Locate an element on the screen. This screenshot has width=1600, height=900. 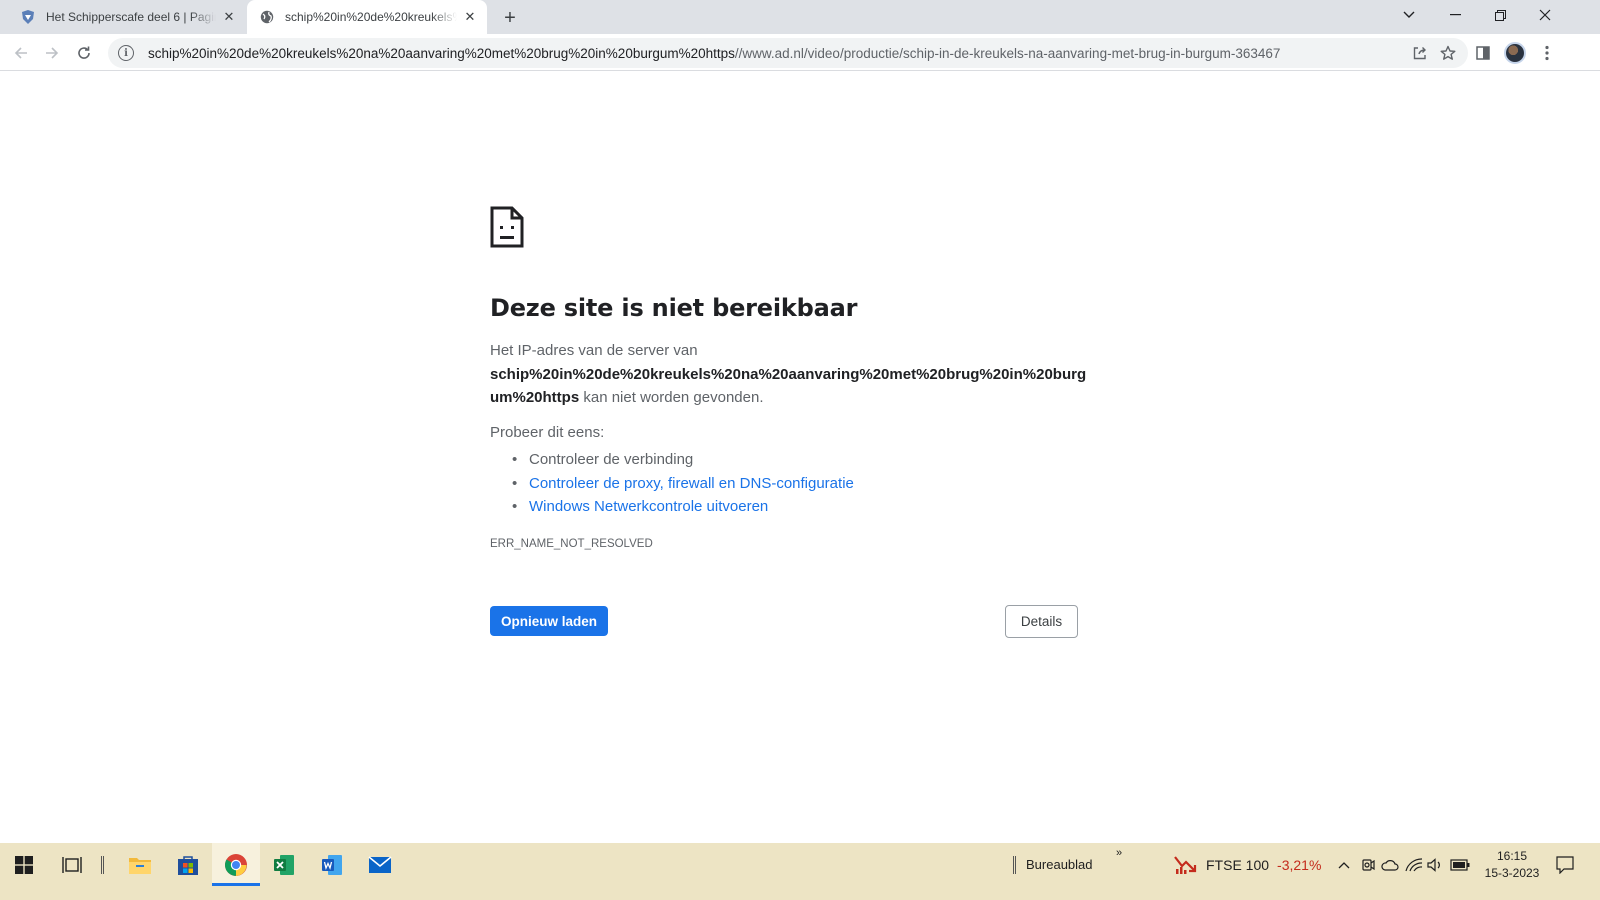
wifi-icon is located at coordinates (1414, 864).